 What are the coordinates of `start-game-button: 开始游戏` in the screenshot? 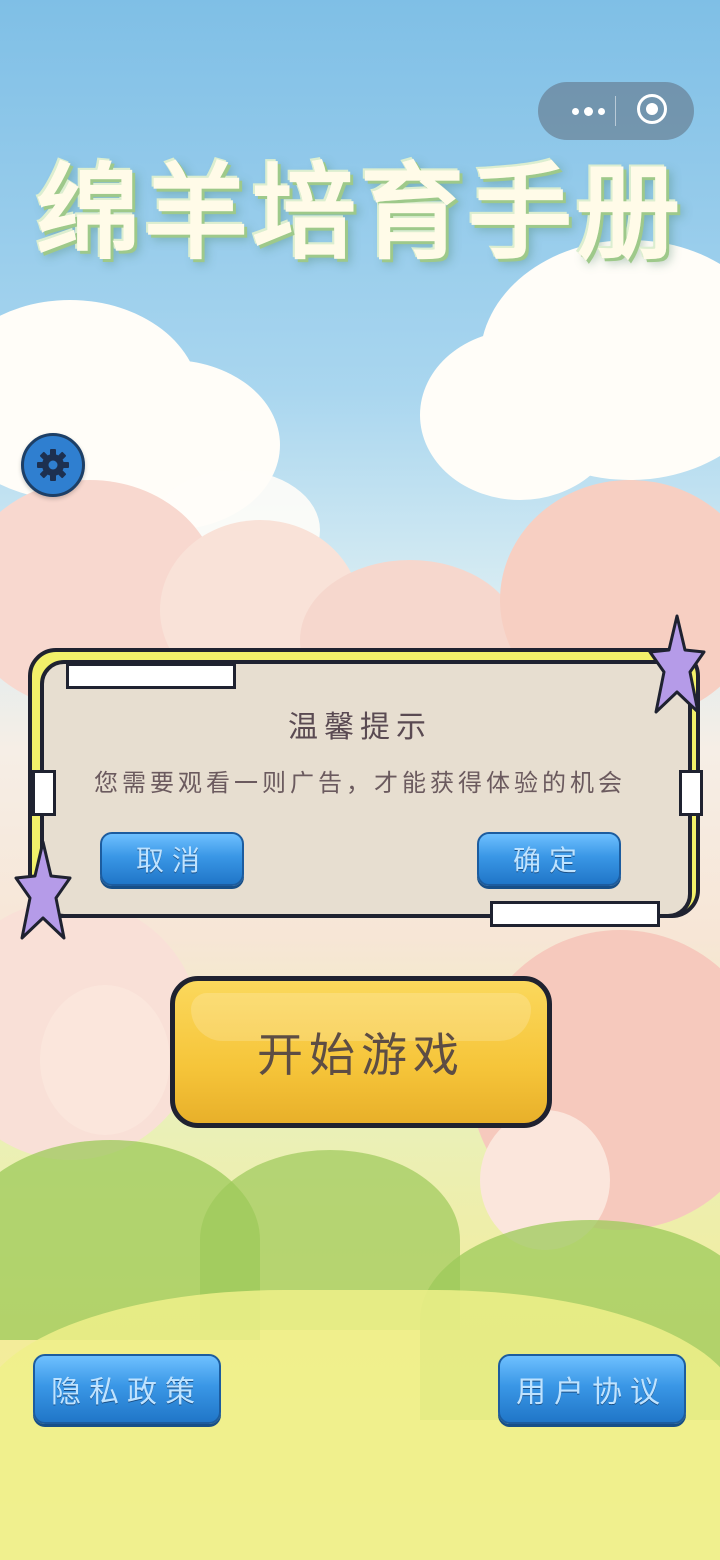 It's located at (361, 1052).